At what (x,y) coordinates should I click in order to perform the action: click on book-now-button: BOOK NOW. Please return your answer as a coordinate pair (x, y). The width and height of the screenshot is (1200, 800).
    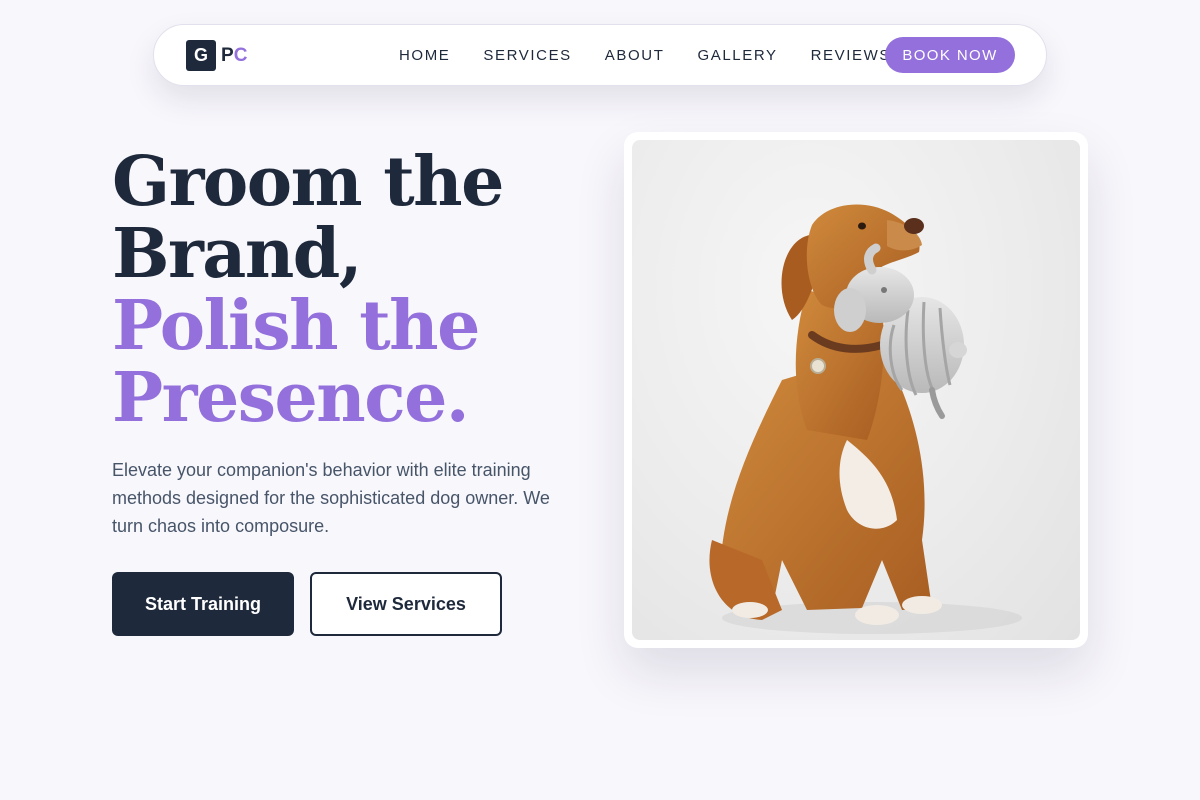
    Looking at the image, I should click on (950, 55).